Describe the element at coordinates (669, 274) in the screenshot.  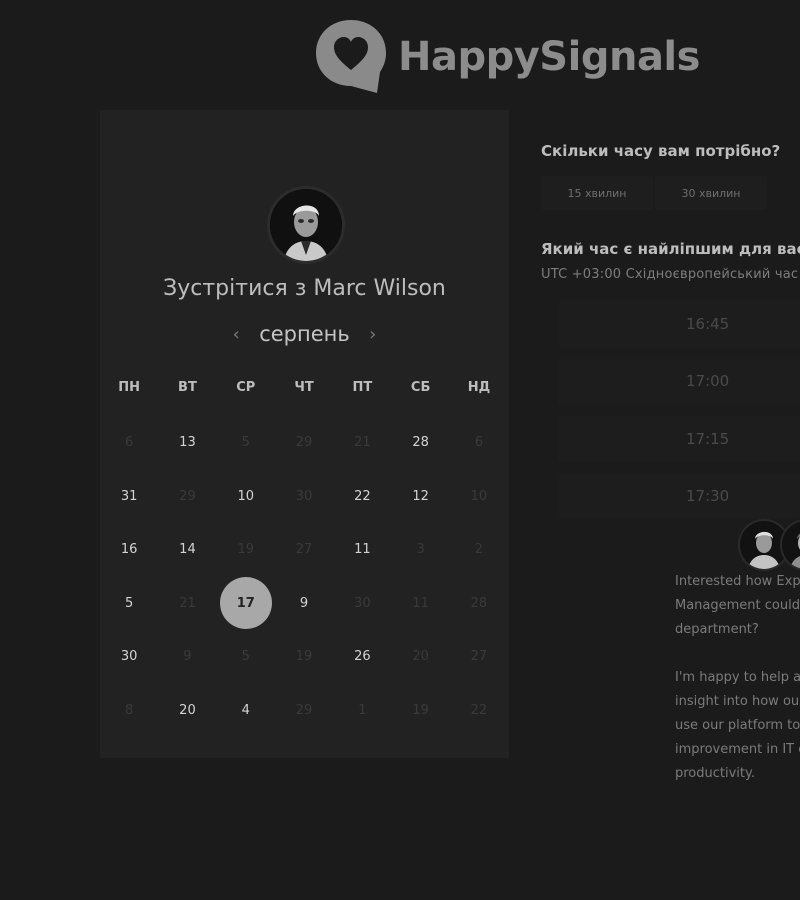
I see `timezone-label: UTC +03:00 Східноєвропейський час` at that location.